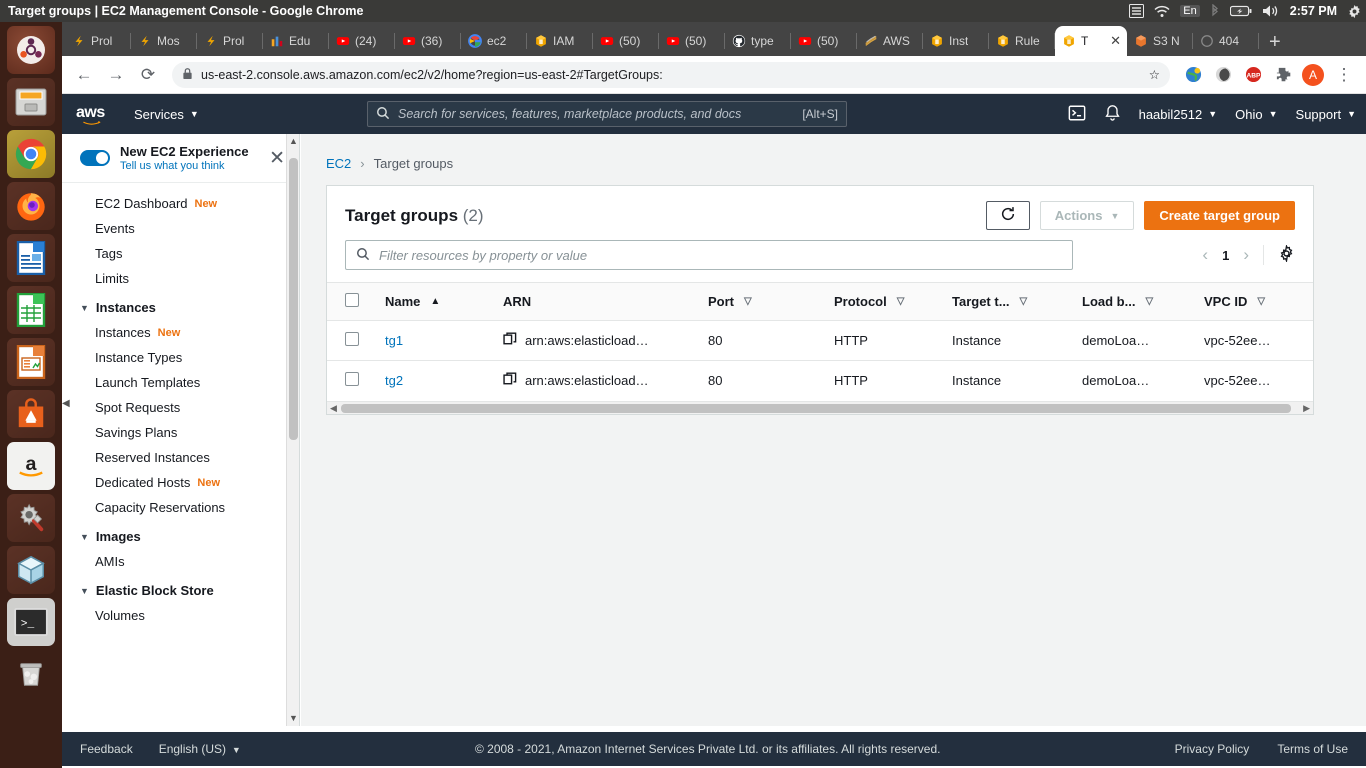 The width and height of the screenshot is (1366, 768). Describe the element at coordinates (180, 332) in the screenshot. I see `sidebar-item-instances: Instances New` at that location.